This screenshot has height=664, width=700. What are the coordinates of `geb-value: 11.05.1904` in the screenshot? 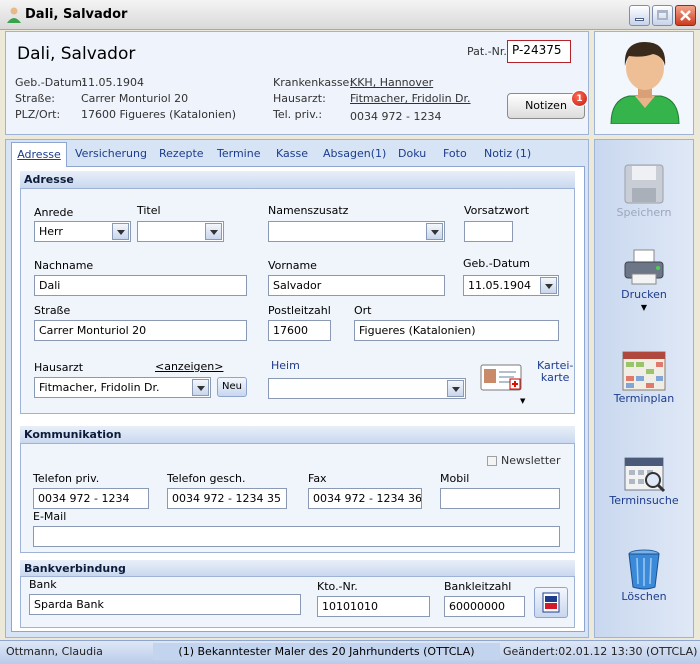 It's located at (112, 82).